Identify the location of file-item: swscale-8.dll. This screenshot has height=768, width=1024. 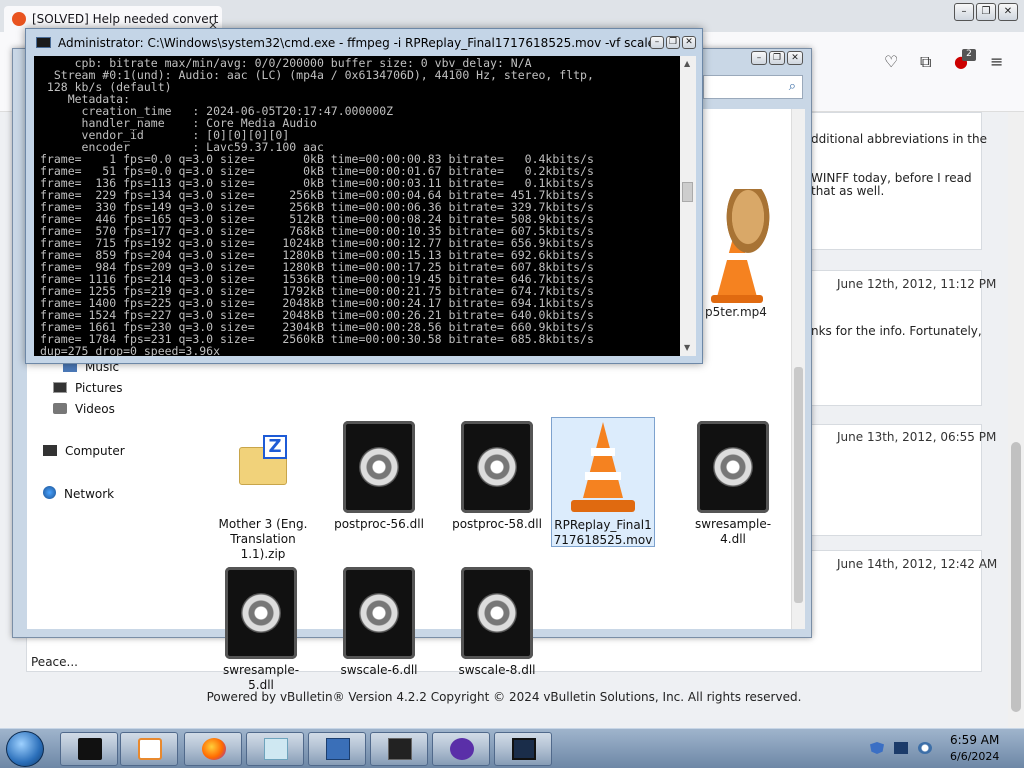
(497, 622).